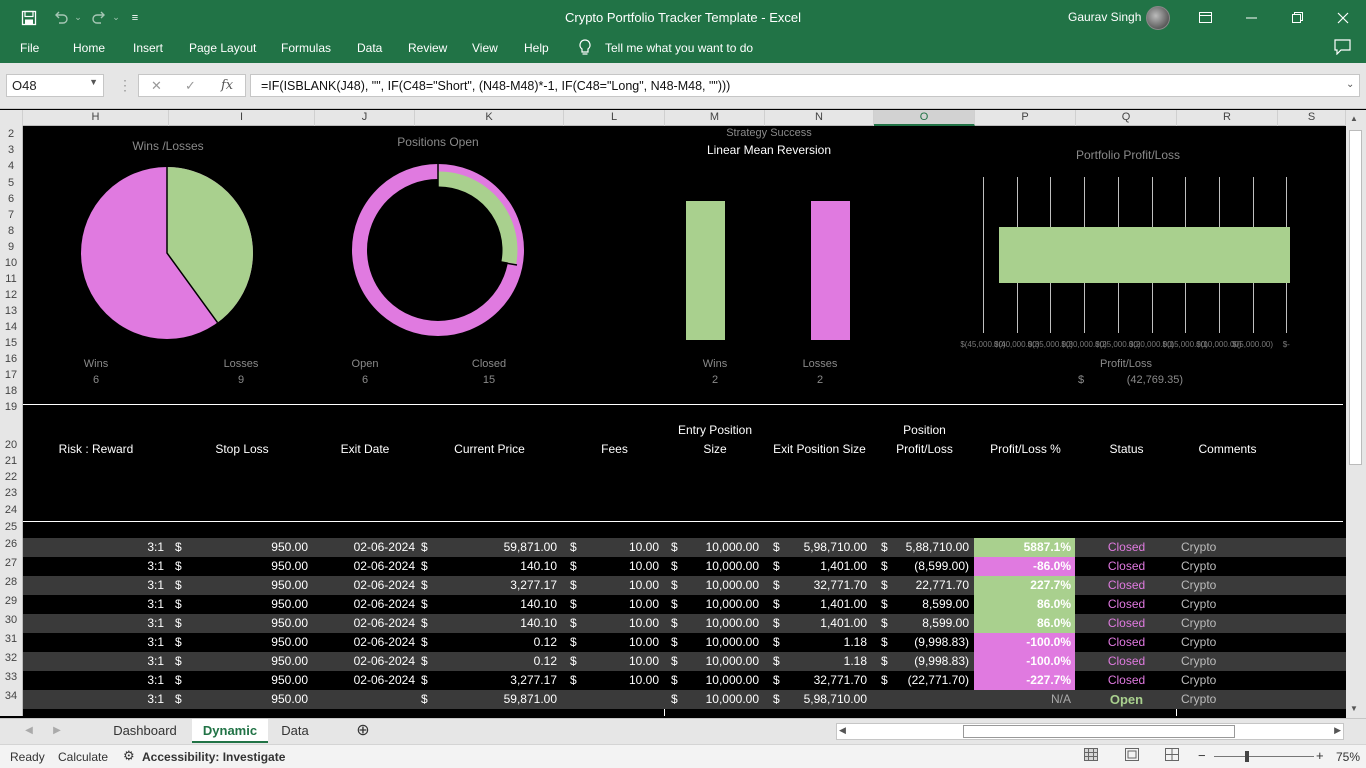  I want to click on row-header: 23, so click(11, 493).